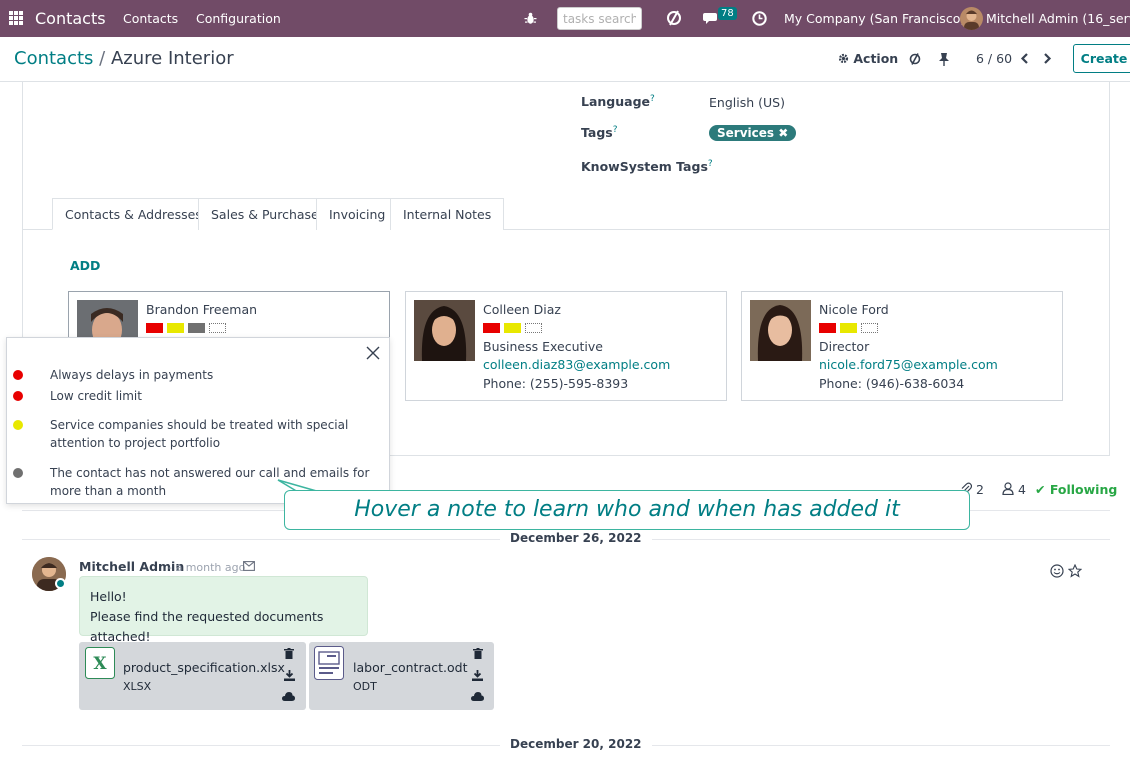  What do you see at coordinates (96, 396) in the screenshot?
I see `tag-note-text: Low credit limit` at bounding box center [96, 396].